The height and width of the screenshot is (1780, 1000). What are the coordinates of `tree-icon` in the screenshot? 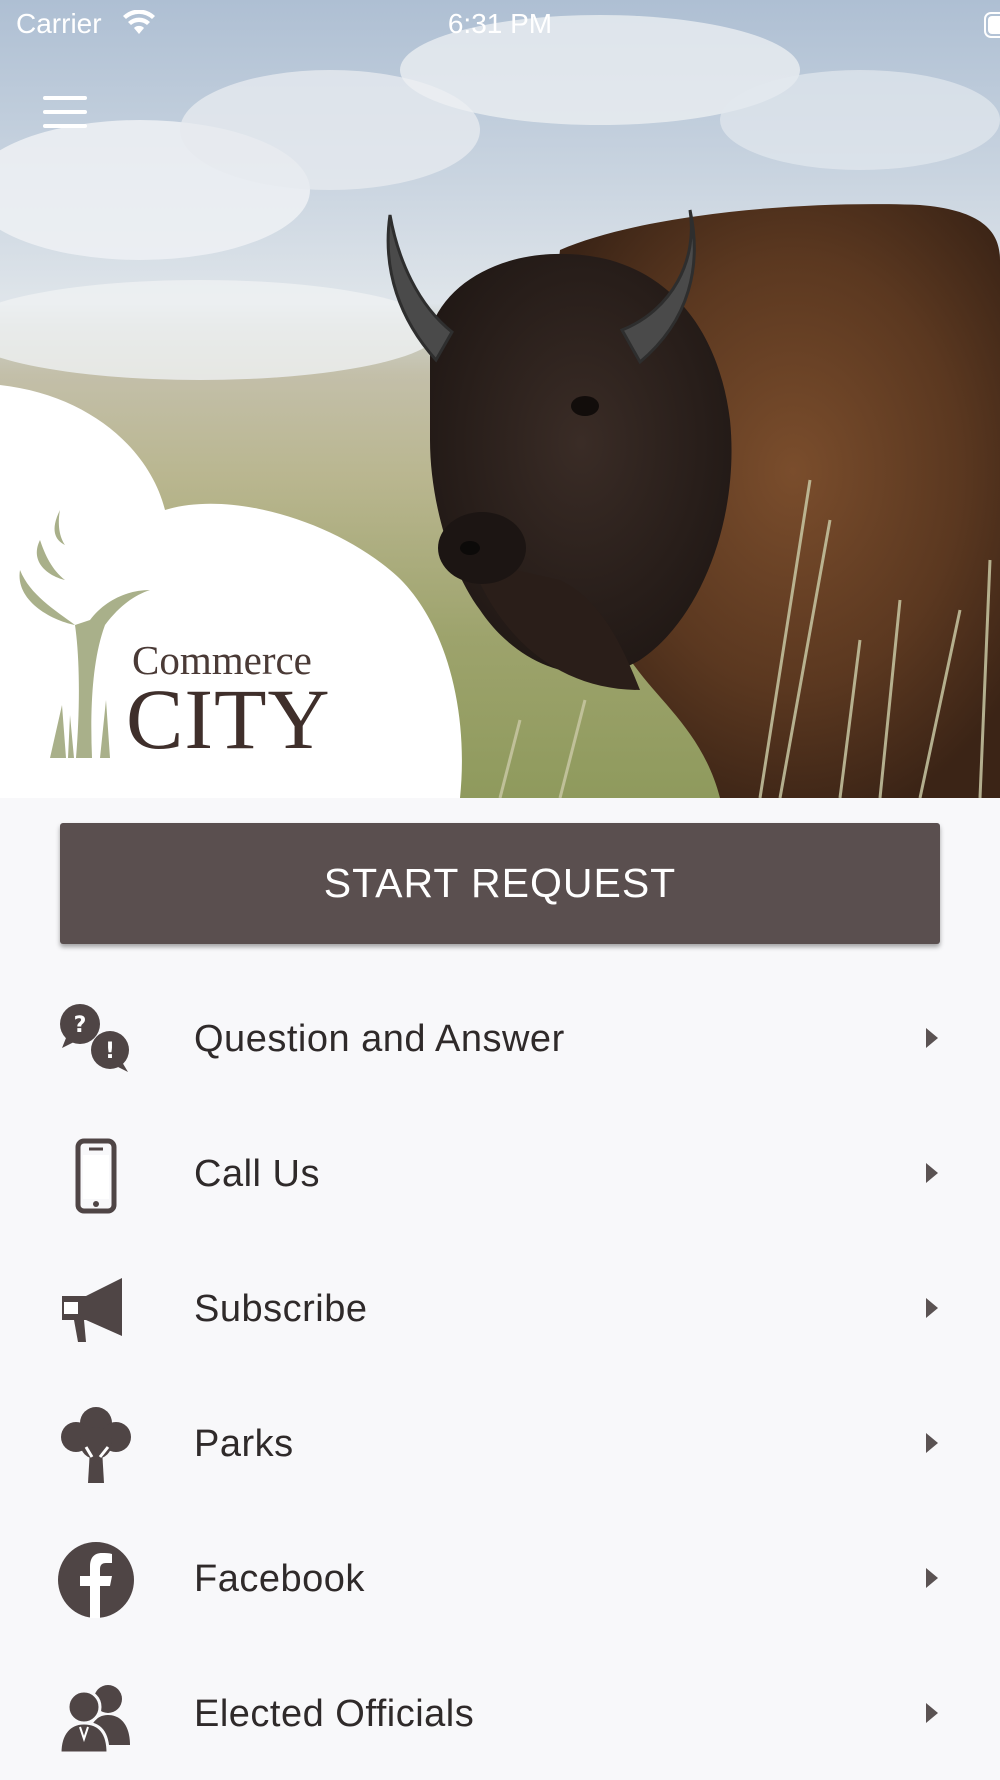 It's located at (96, 1445).